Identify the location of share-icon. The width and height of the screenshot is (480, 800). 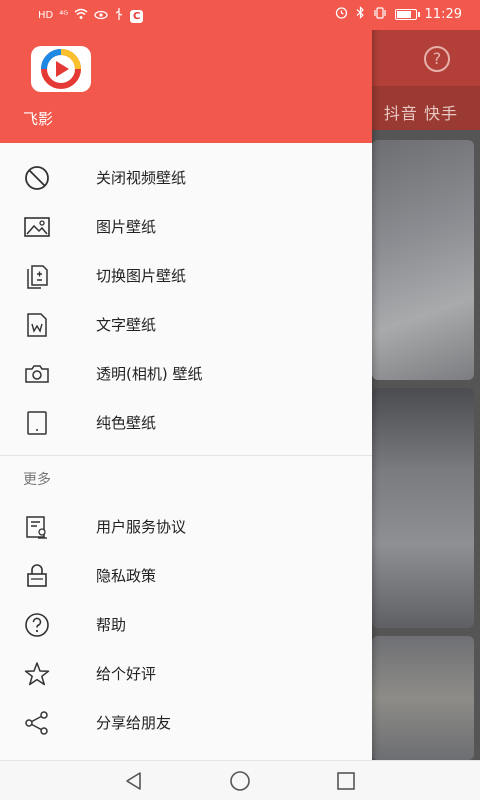
(37, 723).